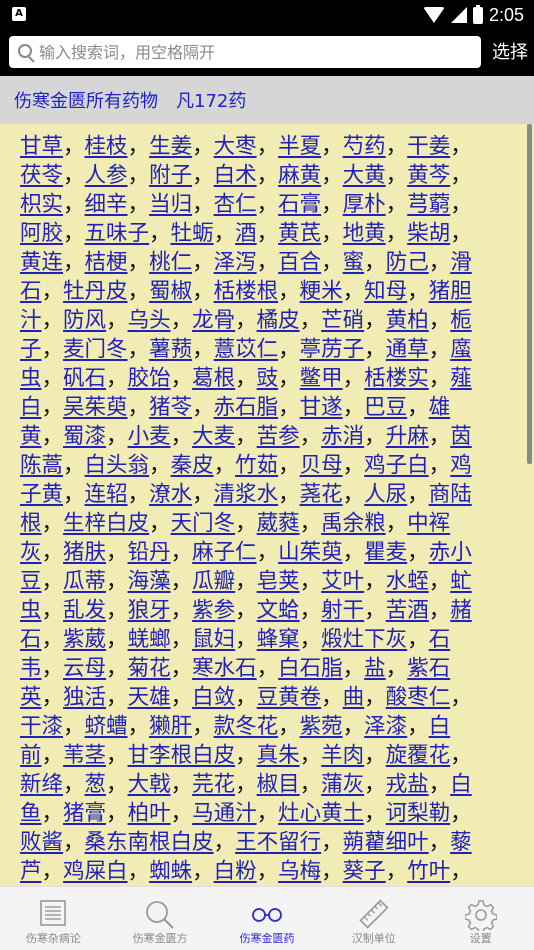  What do you see at coordinates (170, 146) in the screenshot?
I see `herb-link: 生姜` at bounding box center [170, 146].